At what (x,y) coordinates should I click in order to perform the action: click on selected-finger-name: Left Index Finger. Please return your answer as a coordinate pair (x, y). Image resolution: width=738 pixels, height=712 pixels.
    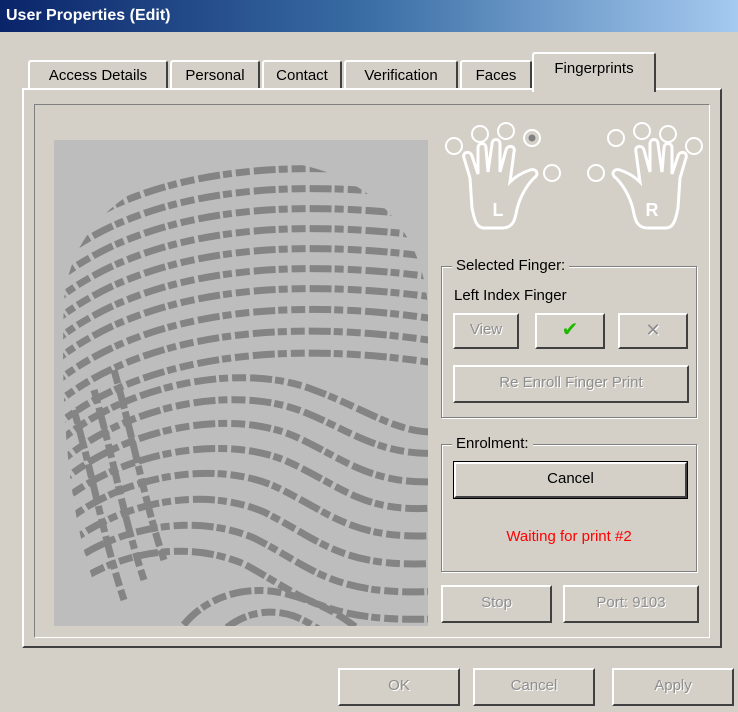
    Looking at the image, I should click on (510, 295).